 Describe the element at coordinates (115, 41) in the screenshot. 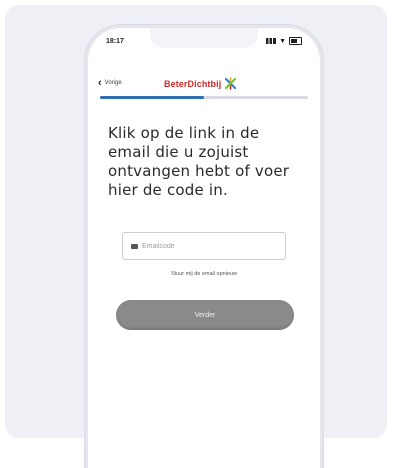

I see `status-time: 18:17` at that location.